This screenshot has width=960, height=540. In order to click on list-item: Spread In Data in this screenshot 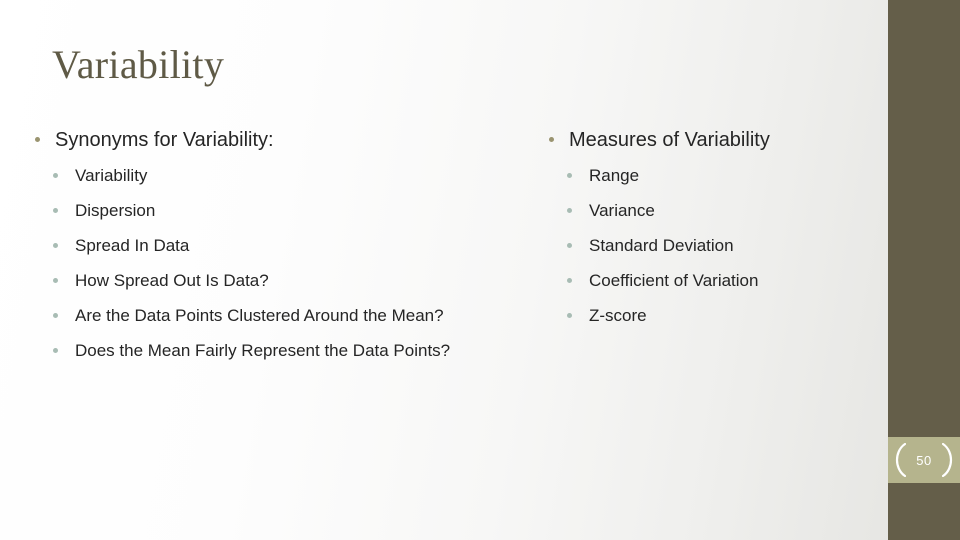, I will do `click(278, 246)`.